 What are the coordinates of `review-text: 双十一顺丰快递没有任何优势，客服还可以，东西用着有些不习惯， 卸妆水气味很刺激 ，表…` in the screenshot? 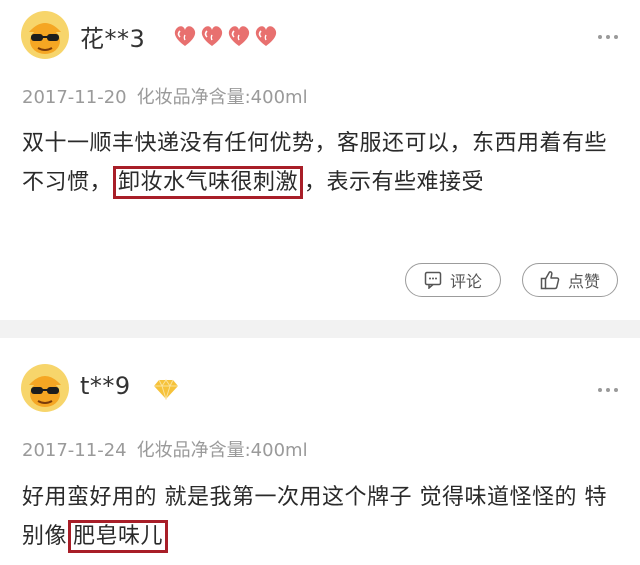 It's located at (322, 163).